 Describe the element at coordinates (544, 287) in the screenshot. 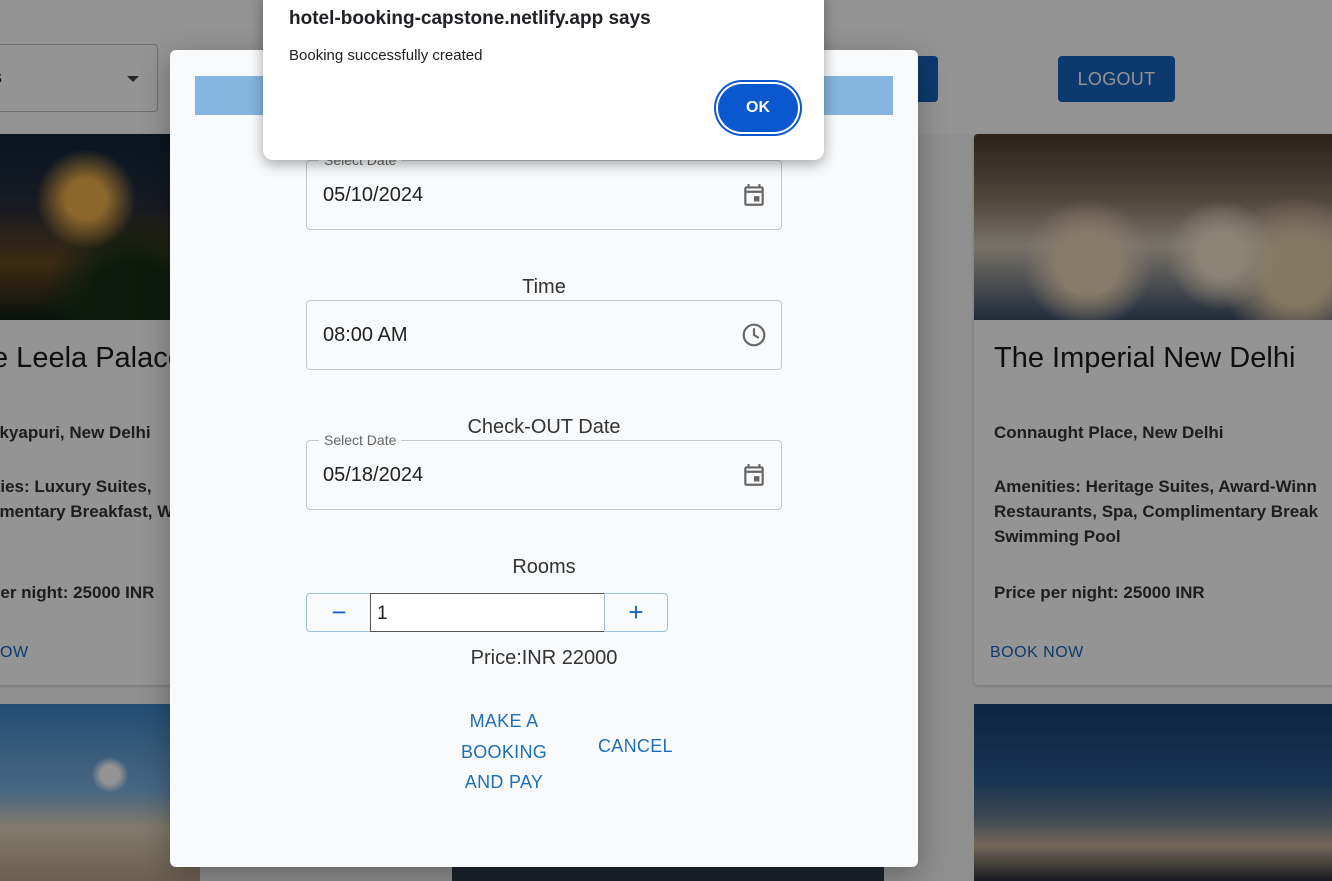

I see `time-label: Time` at that location.